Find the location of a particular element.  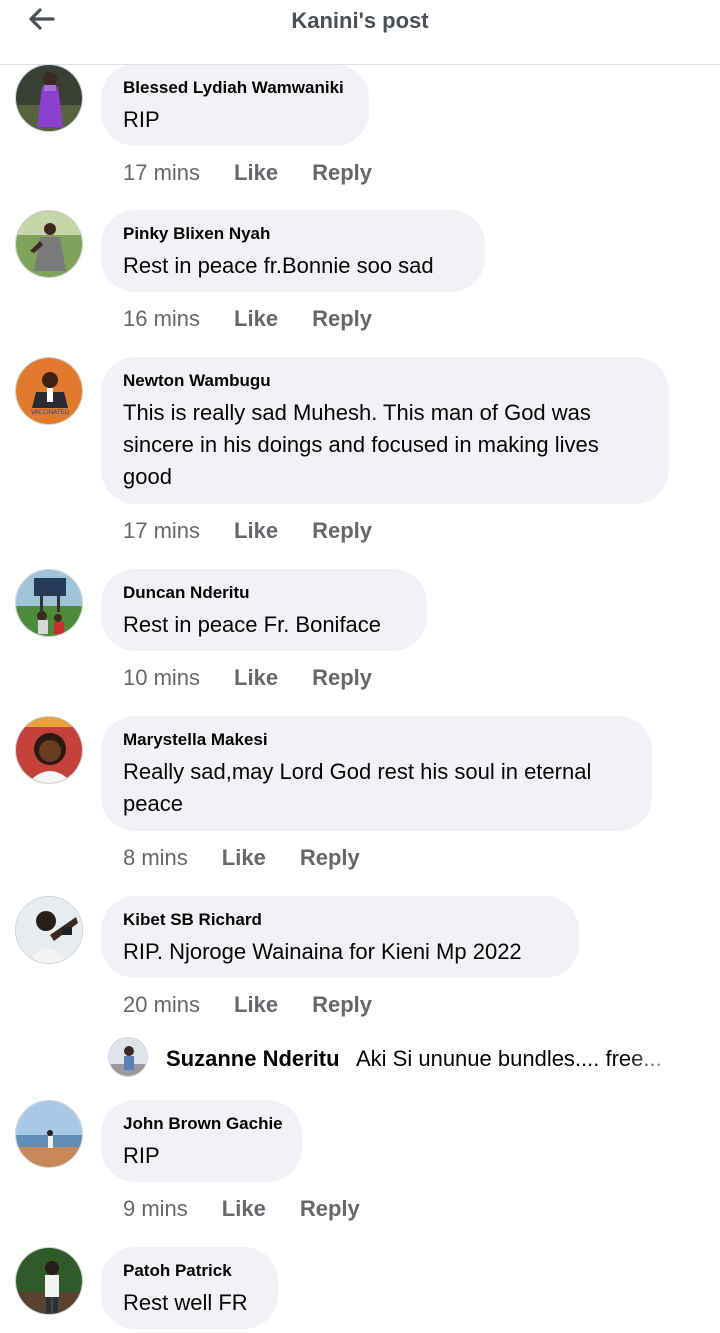

comment-text: Rest well FR is located at coordinates (185, 1302).